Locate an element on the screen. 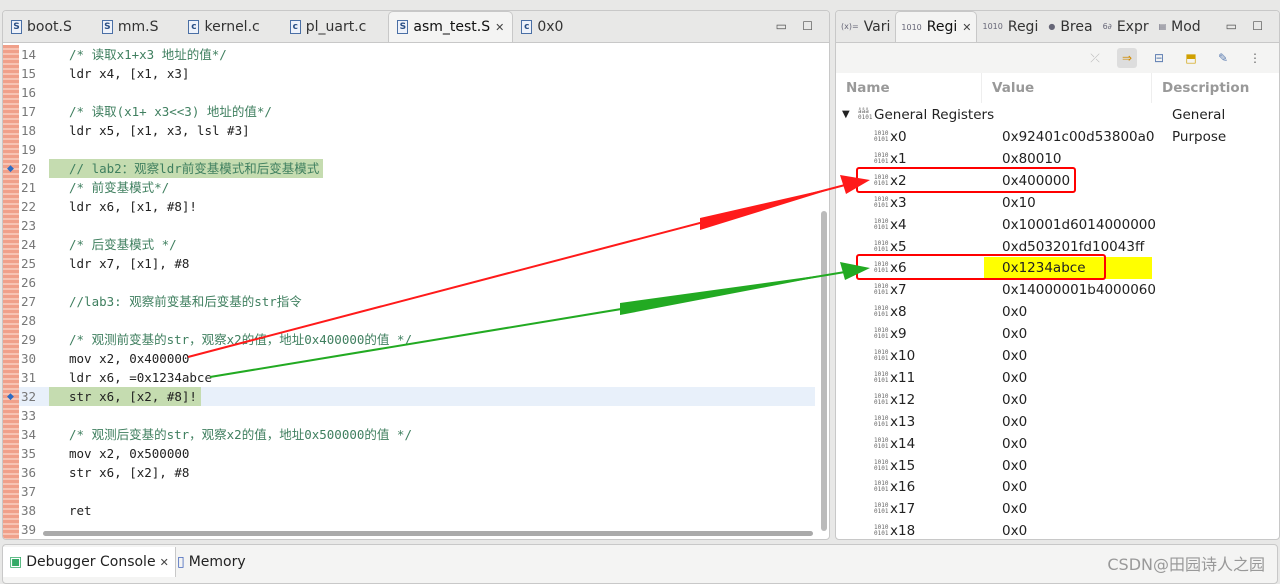 Image resolution: width=1280 pixels, height=584 pixels. code-line: 29 /* 观测前变基的str，观察x2的值，地址0x400000的值 */ is located at coordinates (417, 339).